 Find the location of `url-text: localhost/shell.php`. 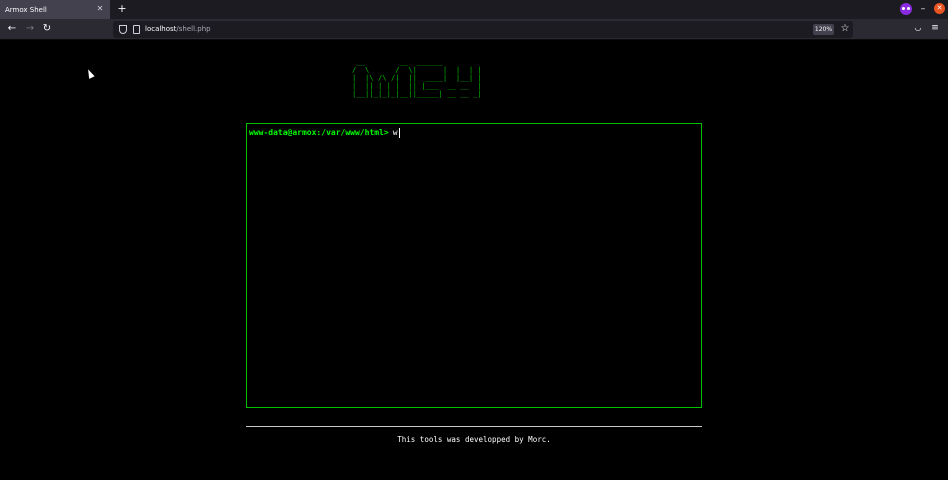

url-text: localhost/shell.php is located at coordinates (178, 29).